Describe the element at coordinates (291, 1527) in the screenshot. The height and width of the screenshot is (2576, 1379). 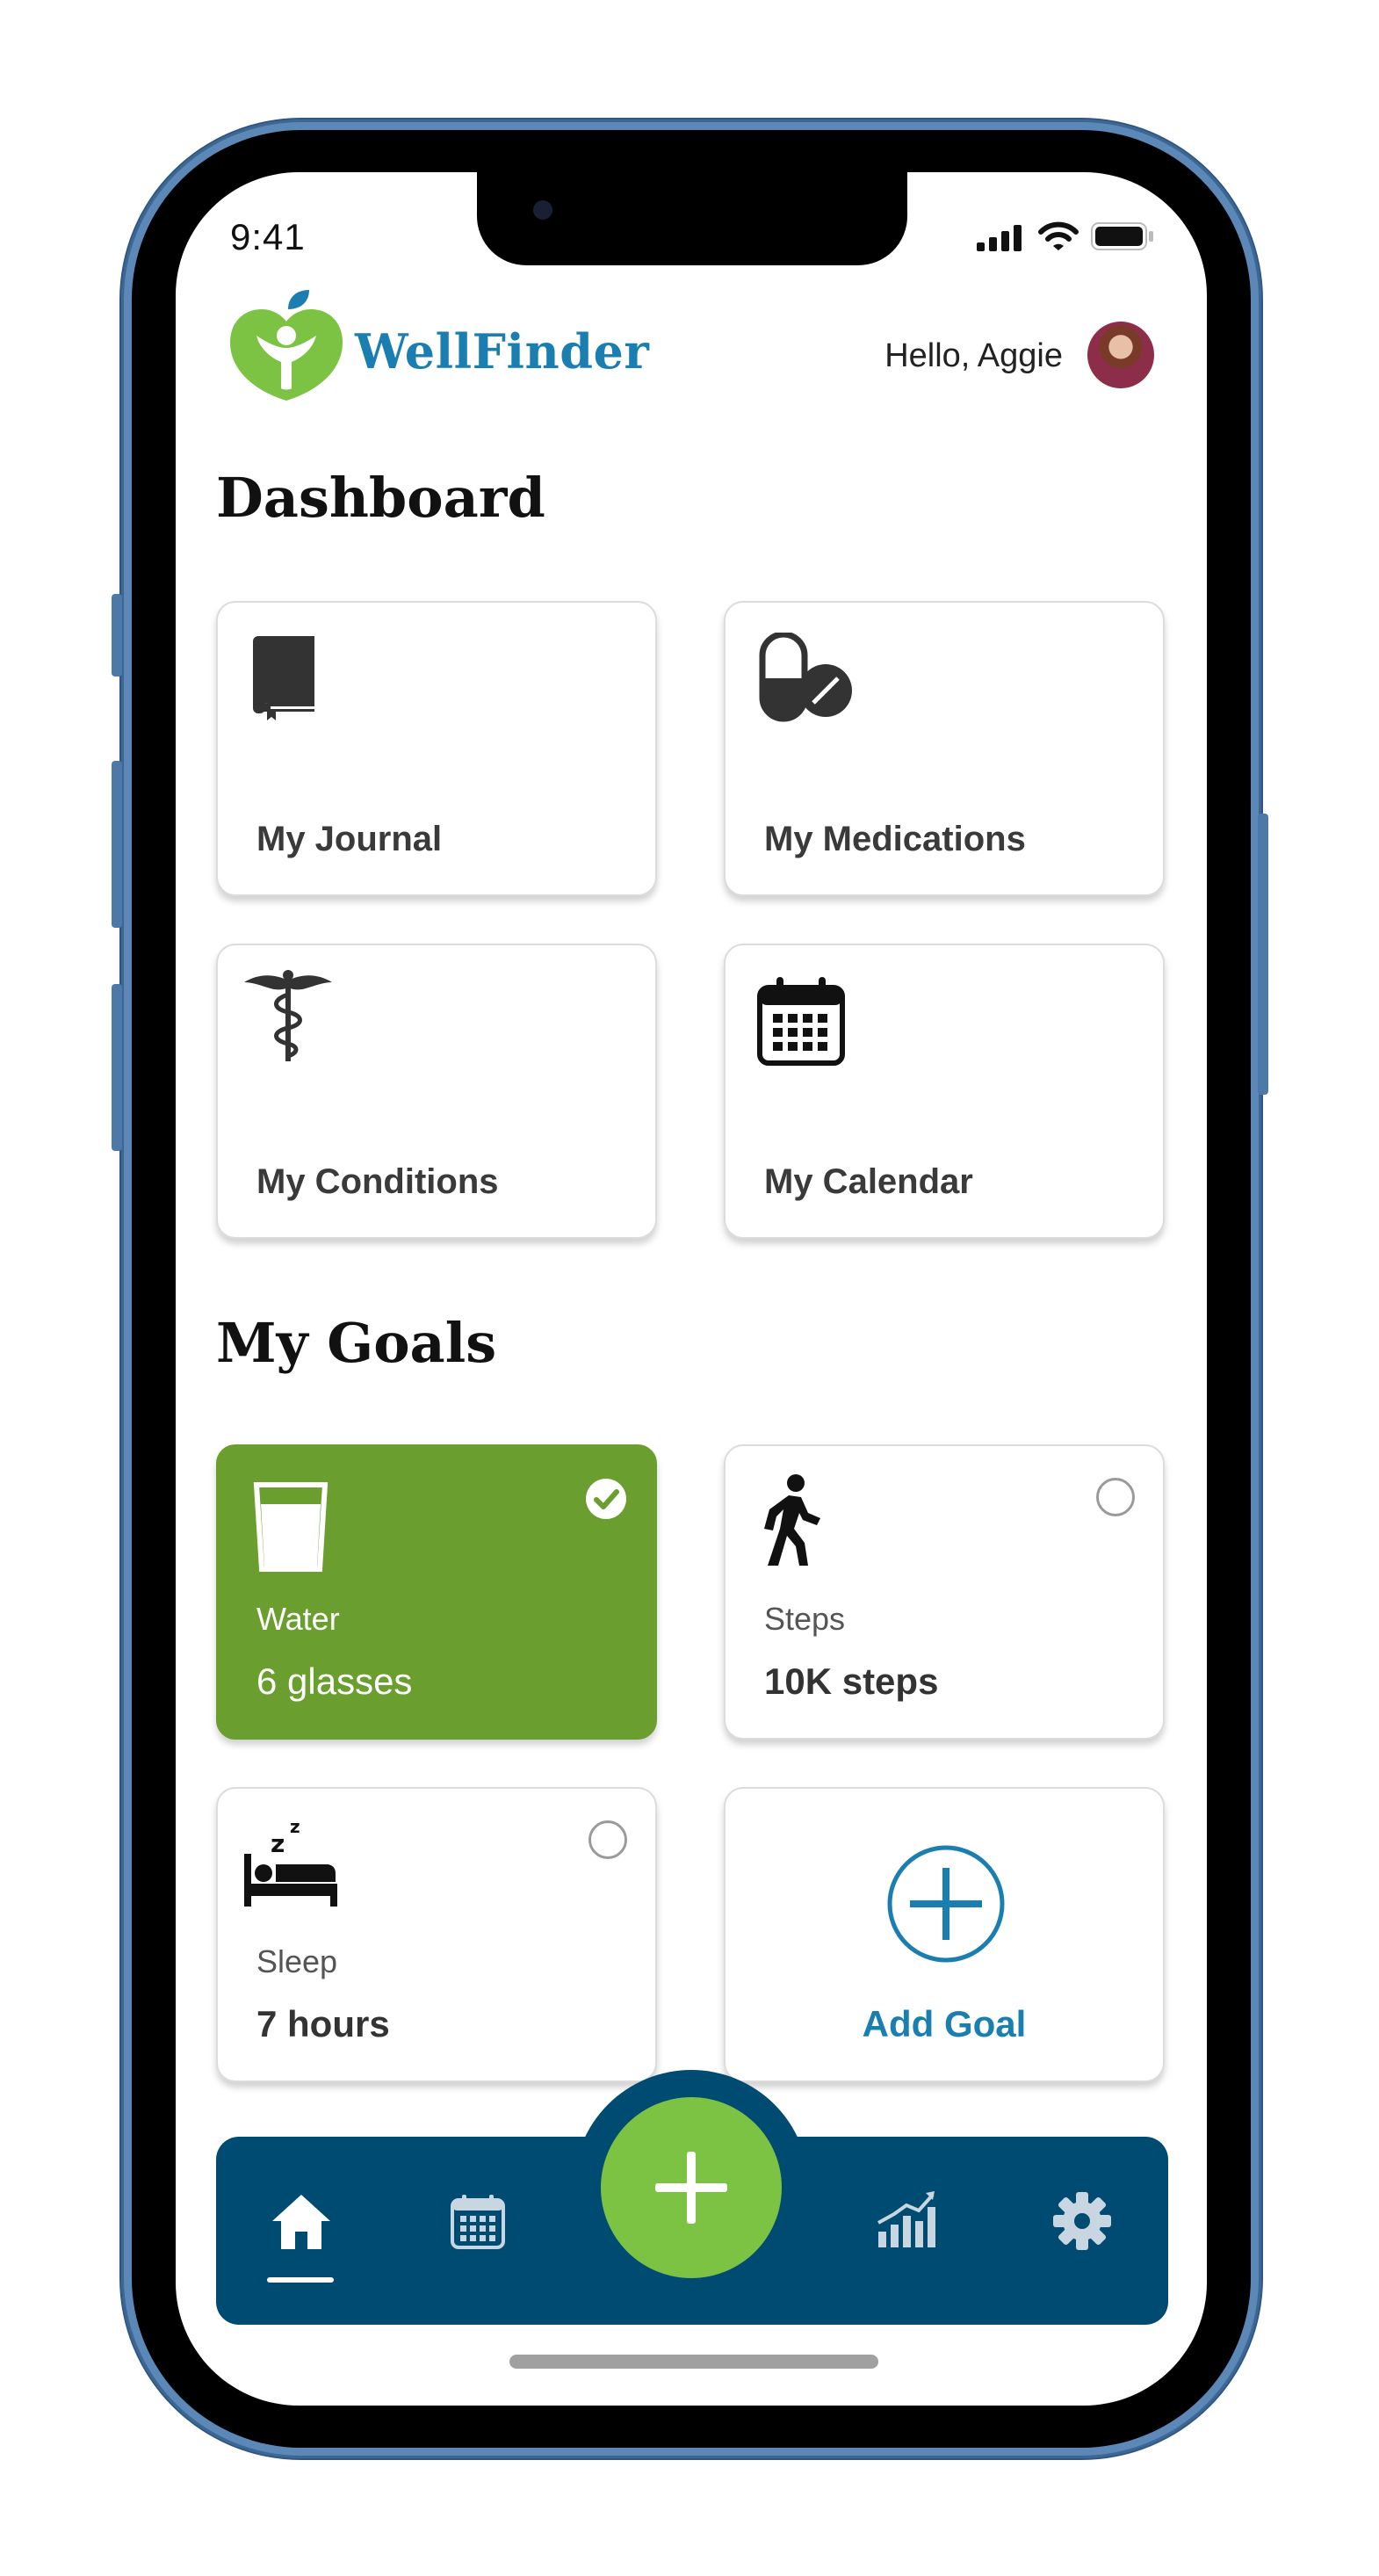
I see `water-glass-icon` at that location.